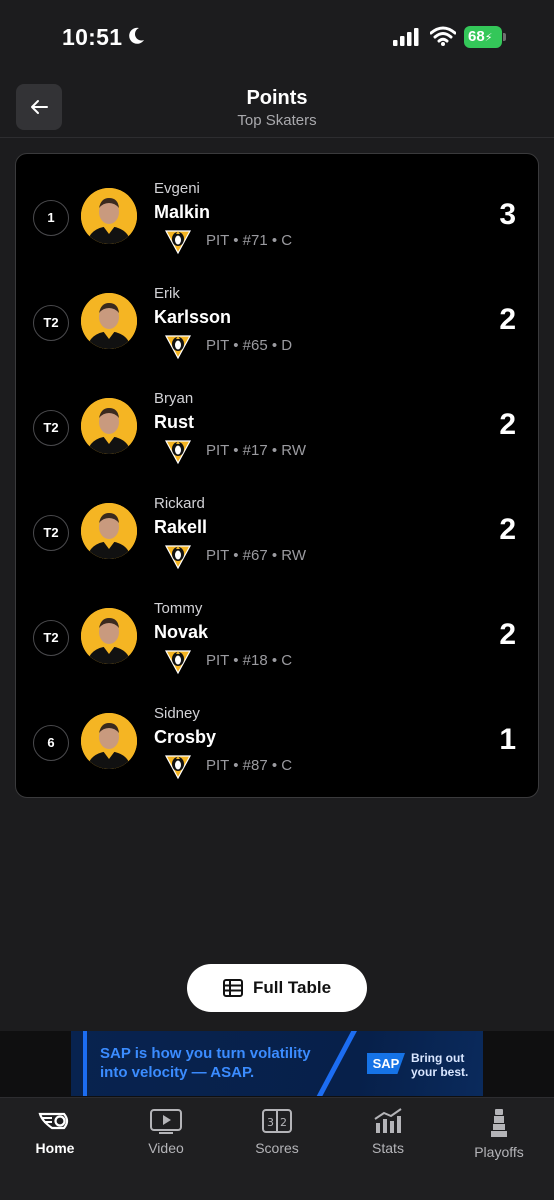  Describe the element at coordinates (499, 1152) in the screenshot. I see `tab-playoffs-label: Playoffs` at that location.